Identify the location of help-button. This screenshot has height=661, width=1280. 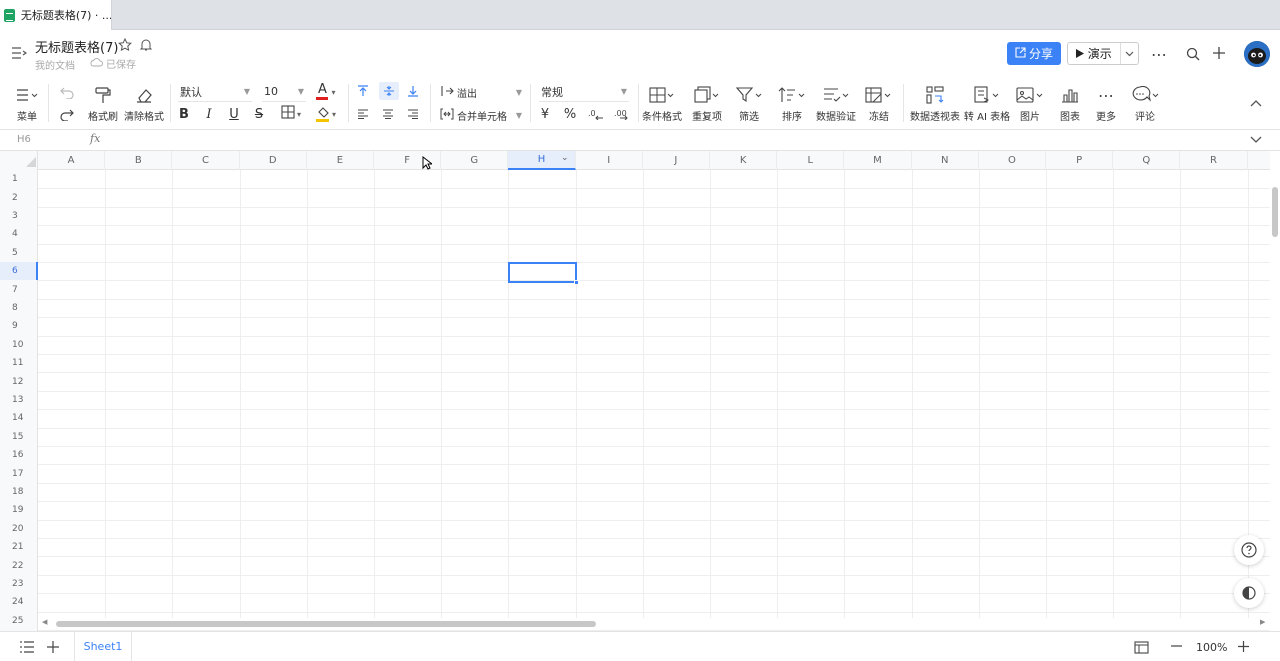
(1249, 550).